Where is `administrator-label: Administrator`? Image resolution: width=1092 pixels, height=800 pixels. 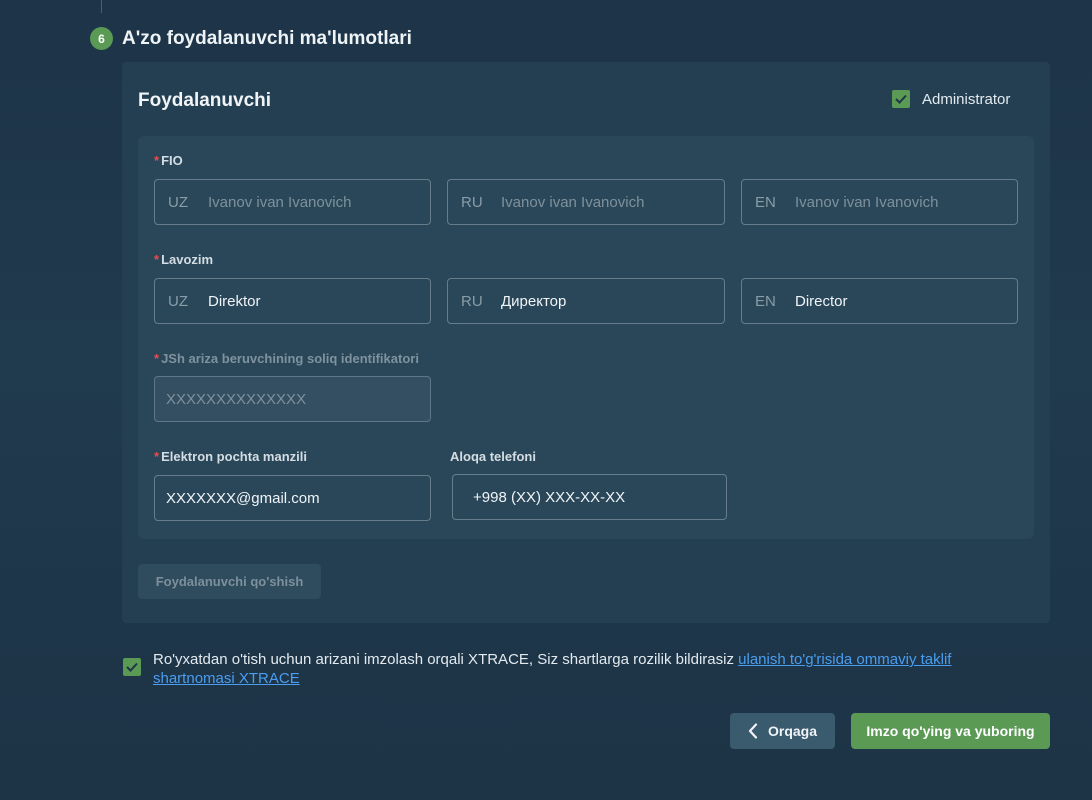
administrator-label: Administrator is located at coordinates (966, 99).